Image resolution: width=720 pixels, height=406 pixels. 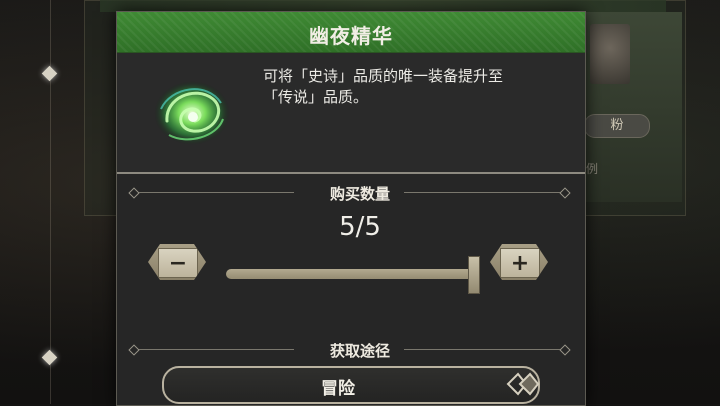 I want to click on go-arrow-icon, so click(x=523, y=384).